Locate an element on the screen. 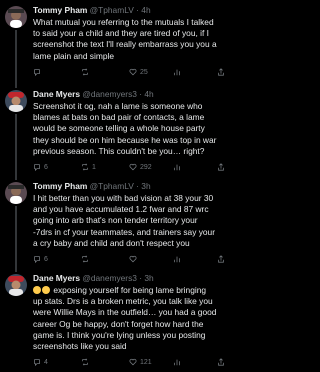 The image size is (320, 372). reply-count: 4 is located at coordinates (46, 362).